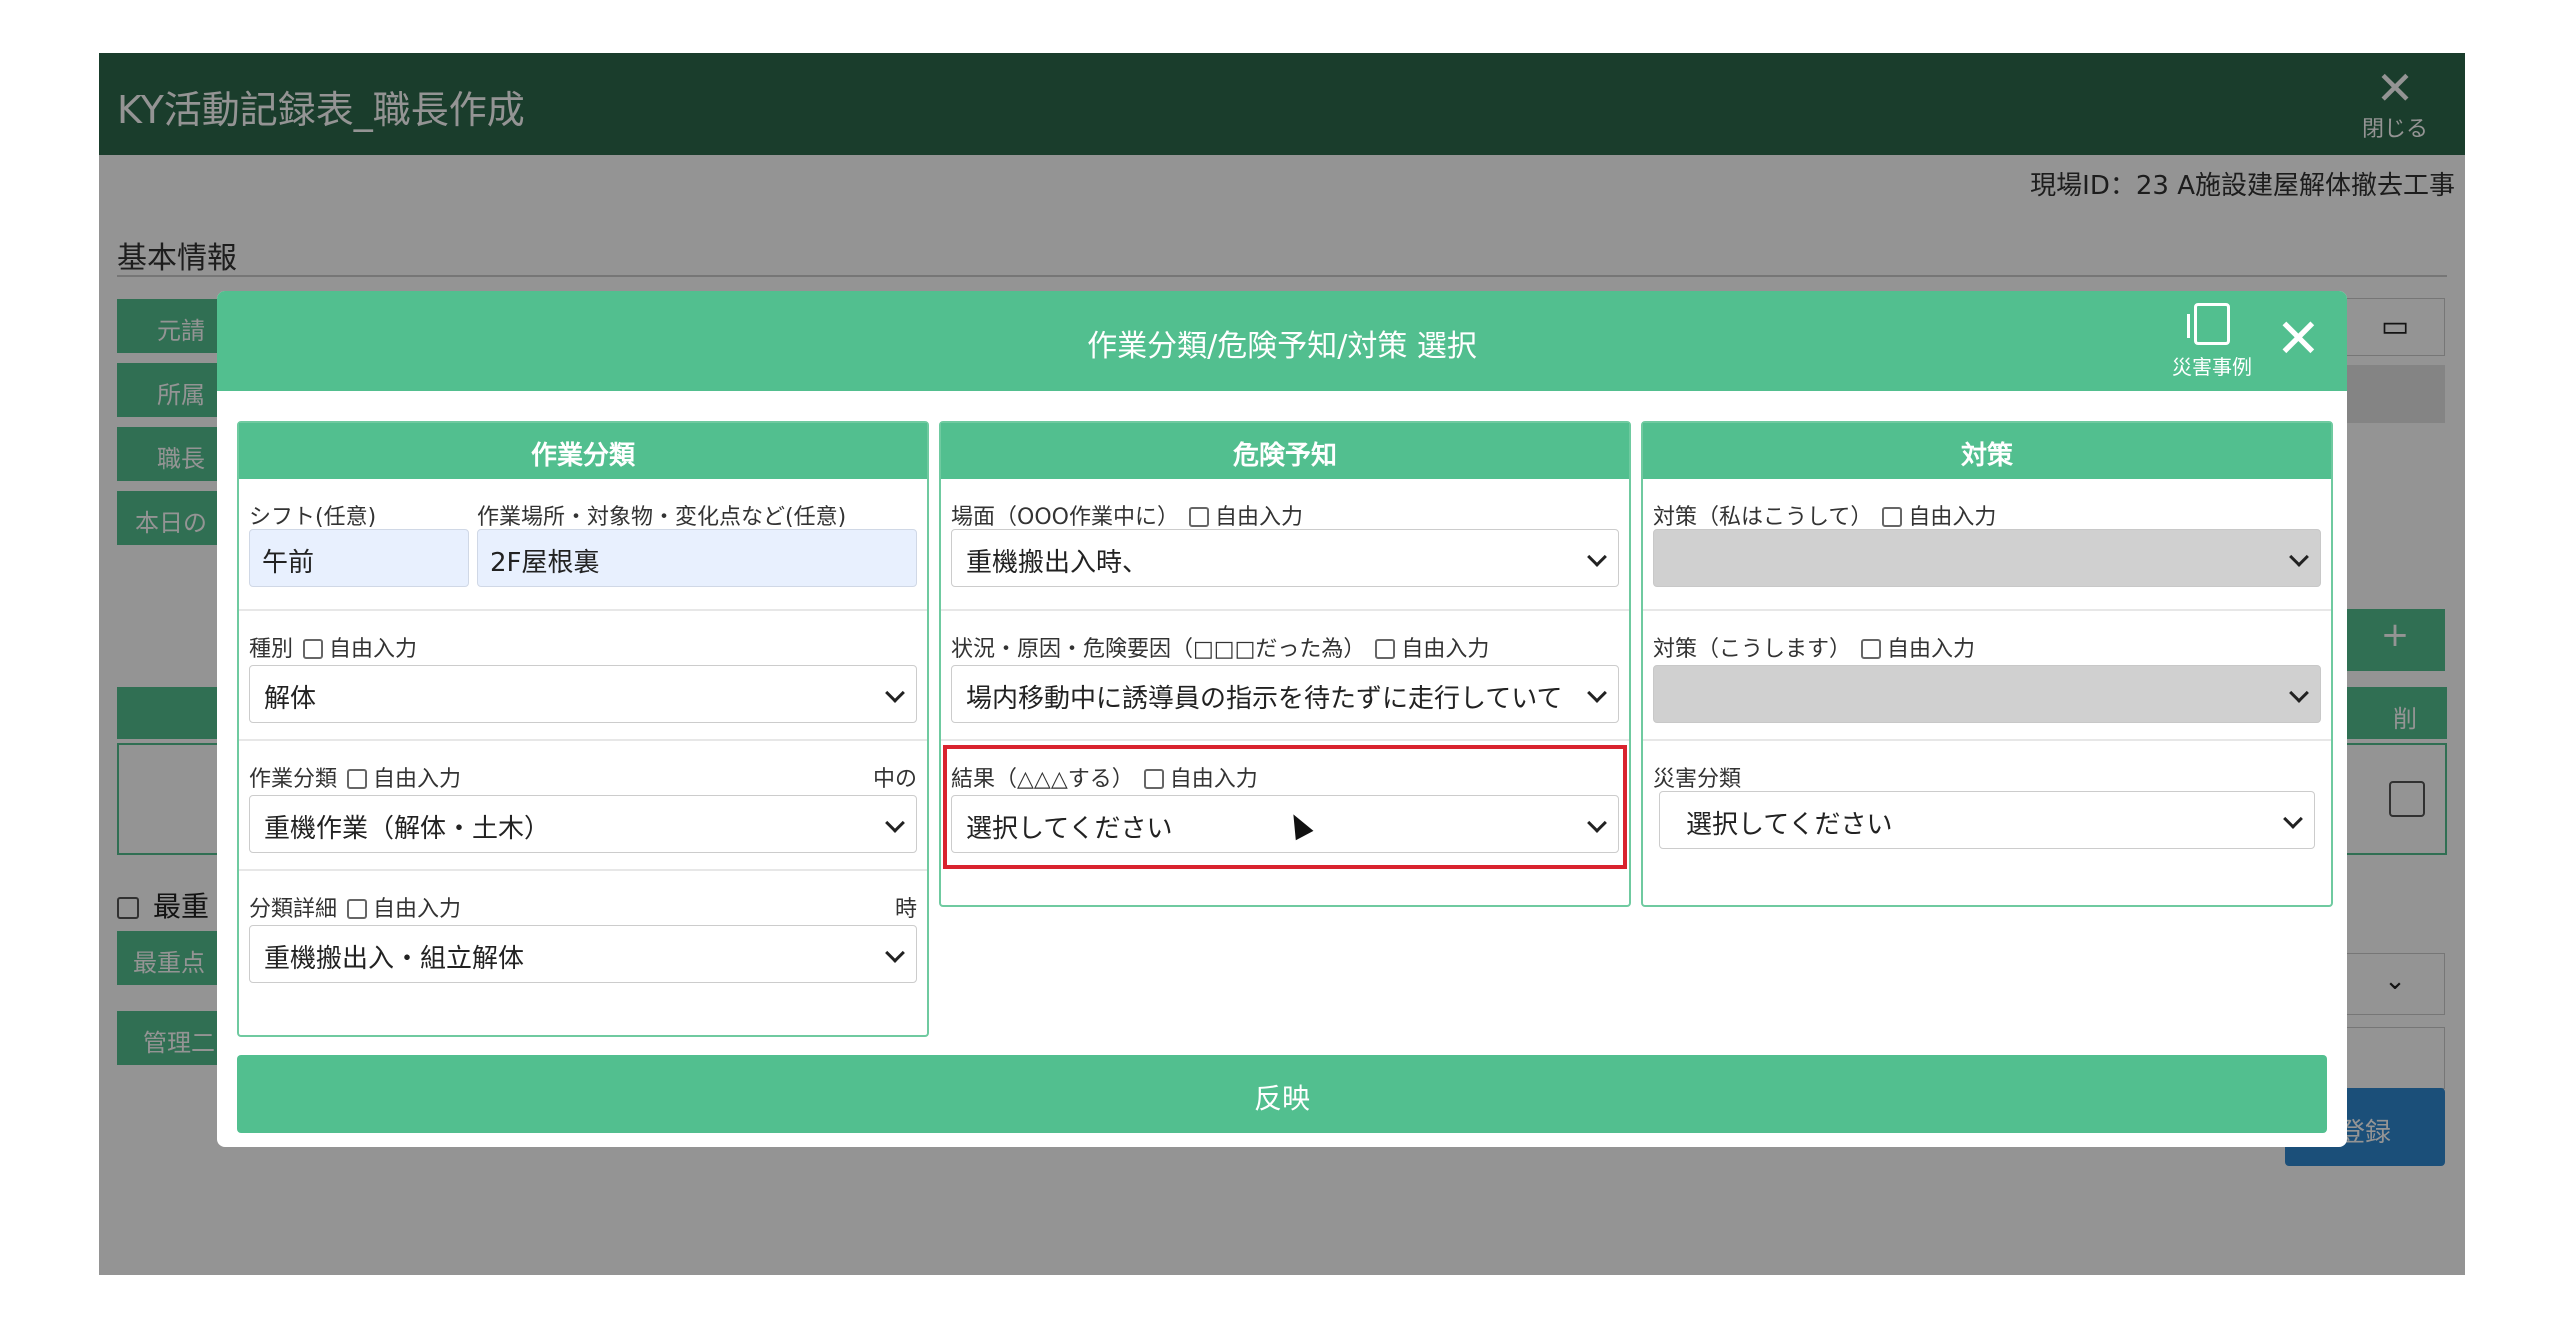  What do you see at coordinates (357, 909) in the screenshot?
I see `detail-free-input-checkbox` at bounding box center [357, 909].